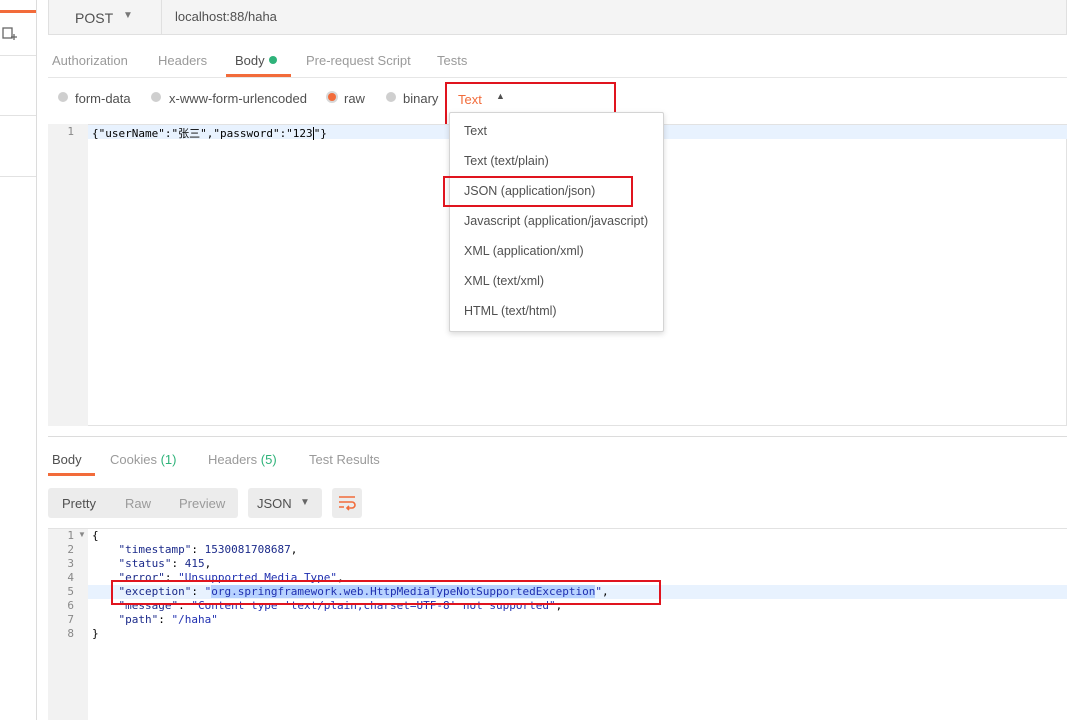 Image resolution: width=1067 pixels, height=720 pixels. What do you see at coordinates (202, 503) in the screenshot?
I see `preview-button: Preview` at bounding box center [202, 503].